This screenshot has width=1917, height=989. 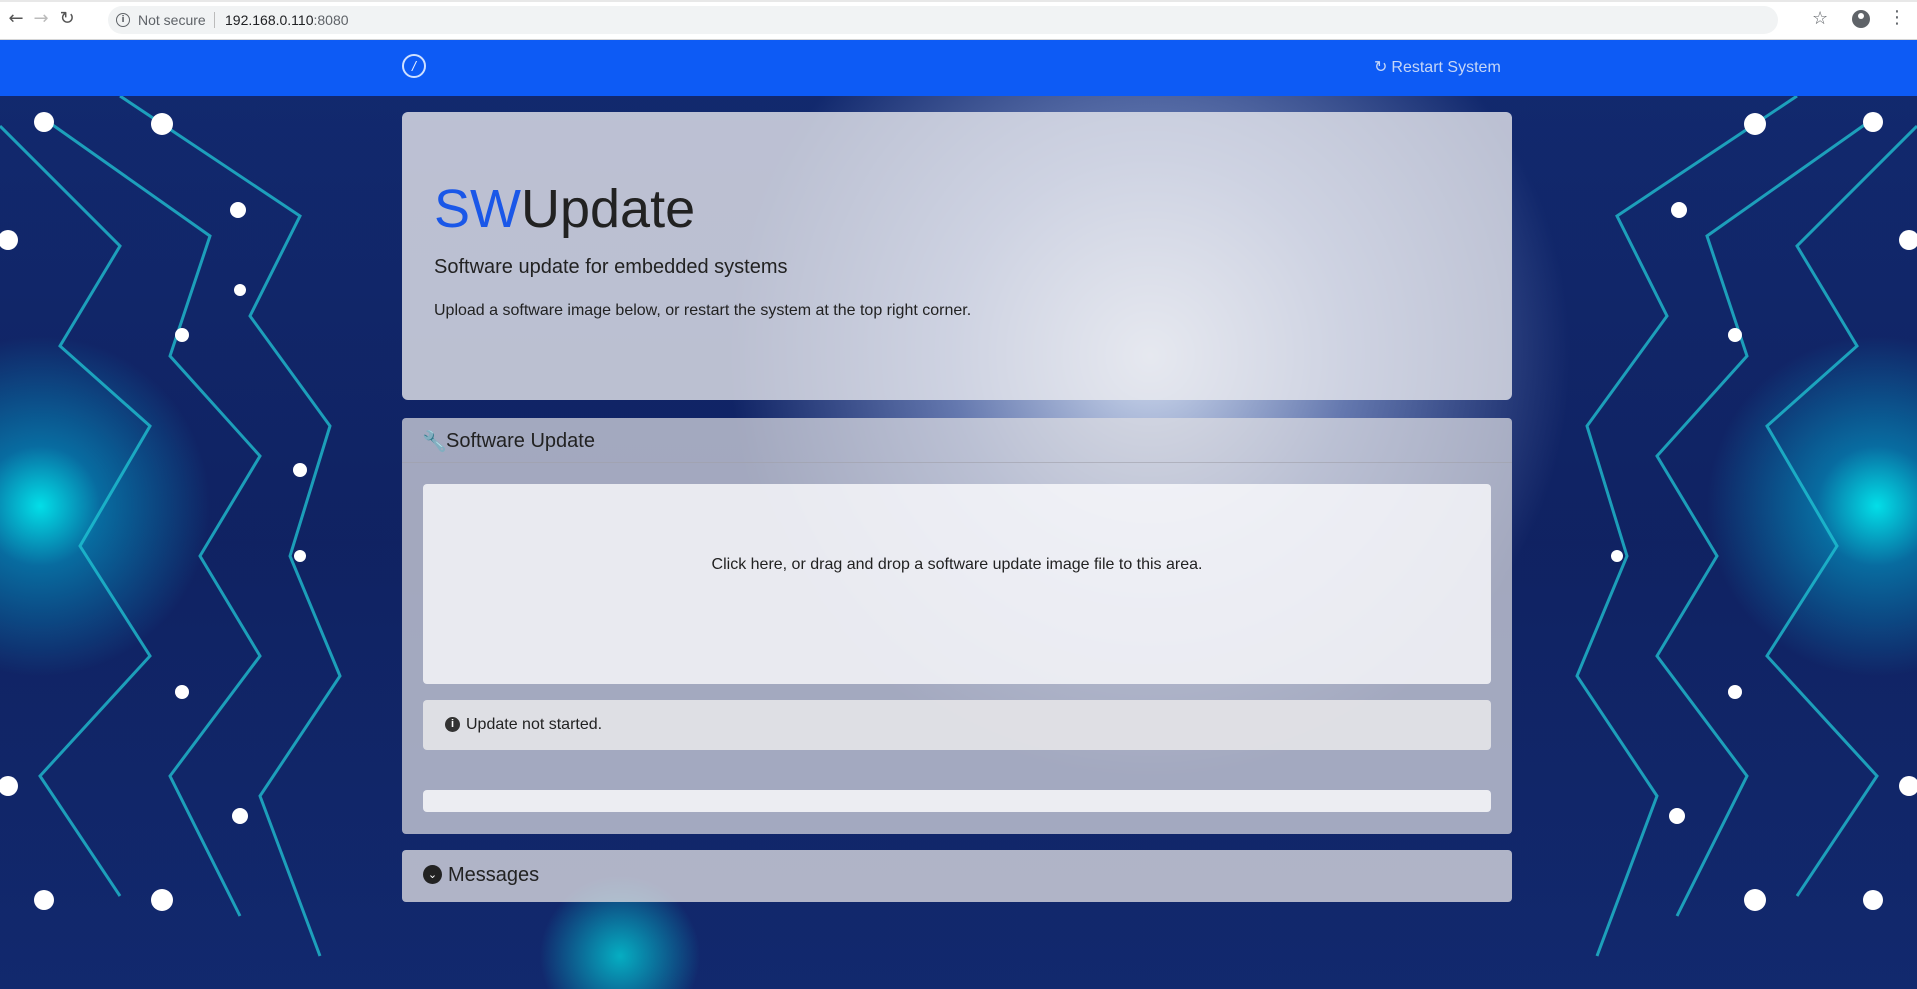 What do you see at coordinates (957, 440) in the screenshot?
I see `software-update-heading: 🔧 Software Update` at bounding box center [957, 440].